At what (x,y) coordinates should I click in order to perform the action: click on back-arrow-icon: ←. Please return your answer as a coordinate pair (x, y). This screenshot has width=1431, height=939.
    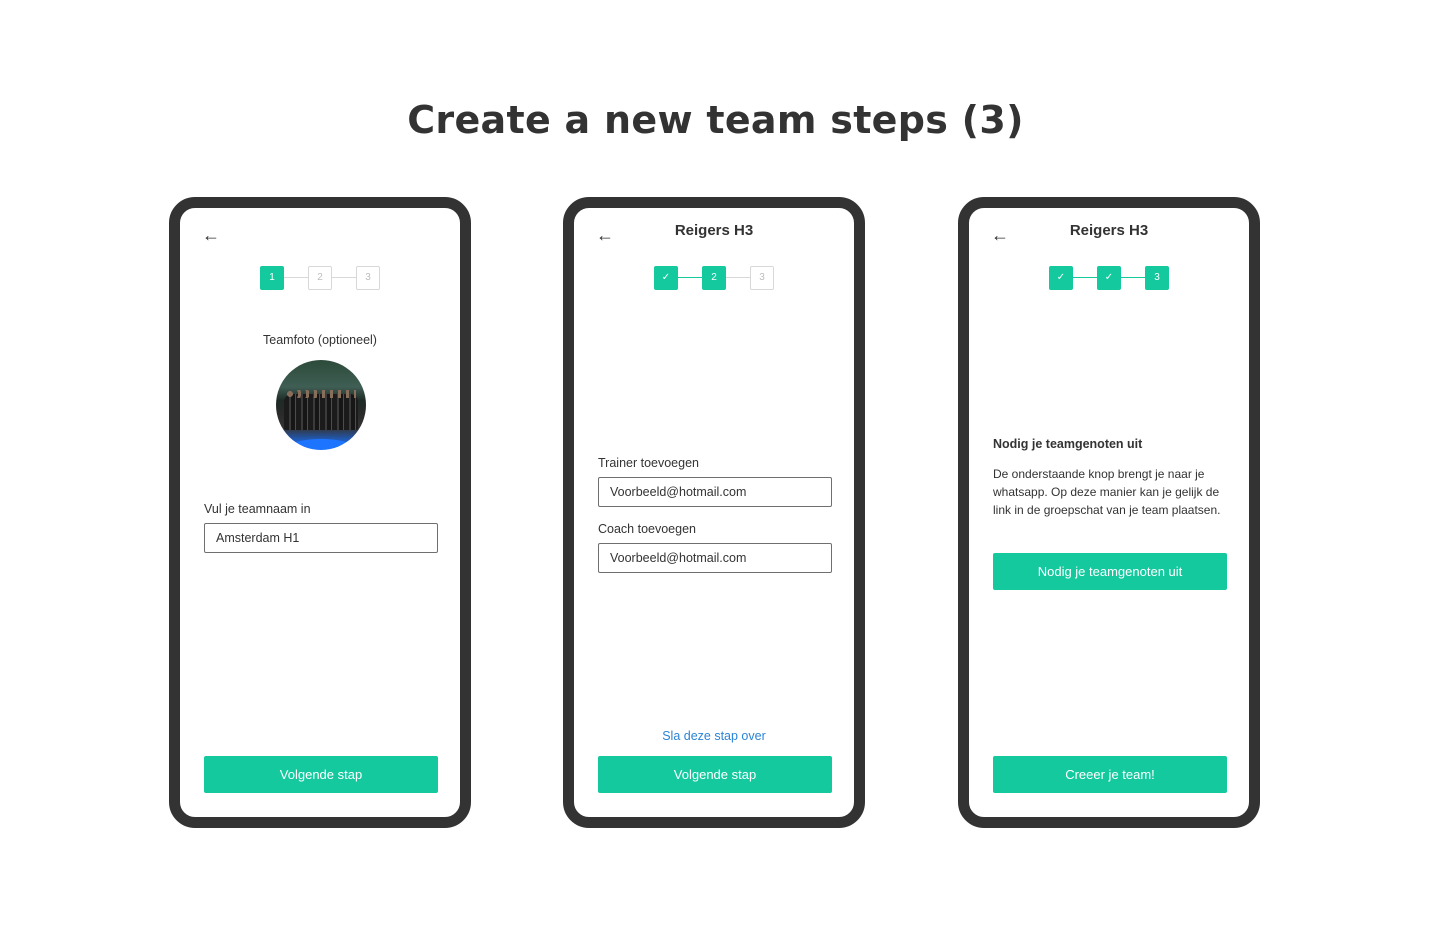
    Looking at the image, I should click on (212, 235).